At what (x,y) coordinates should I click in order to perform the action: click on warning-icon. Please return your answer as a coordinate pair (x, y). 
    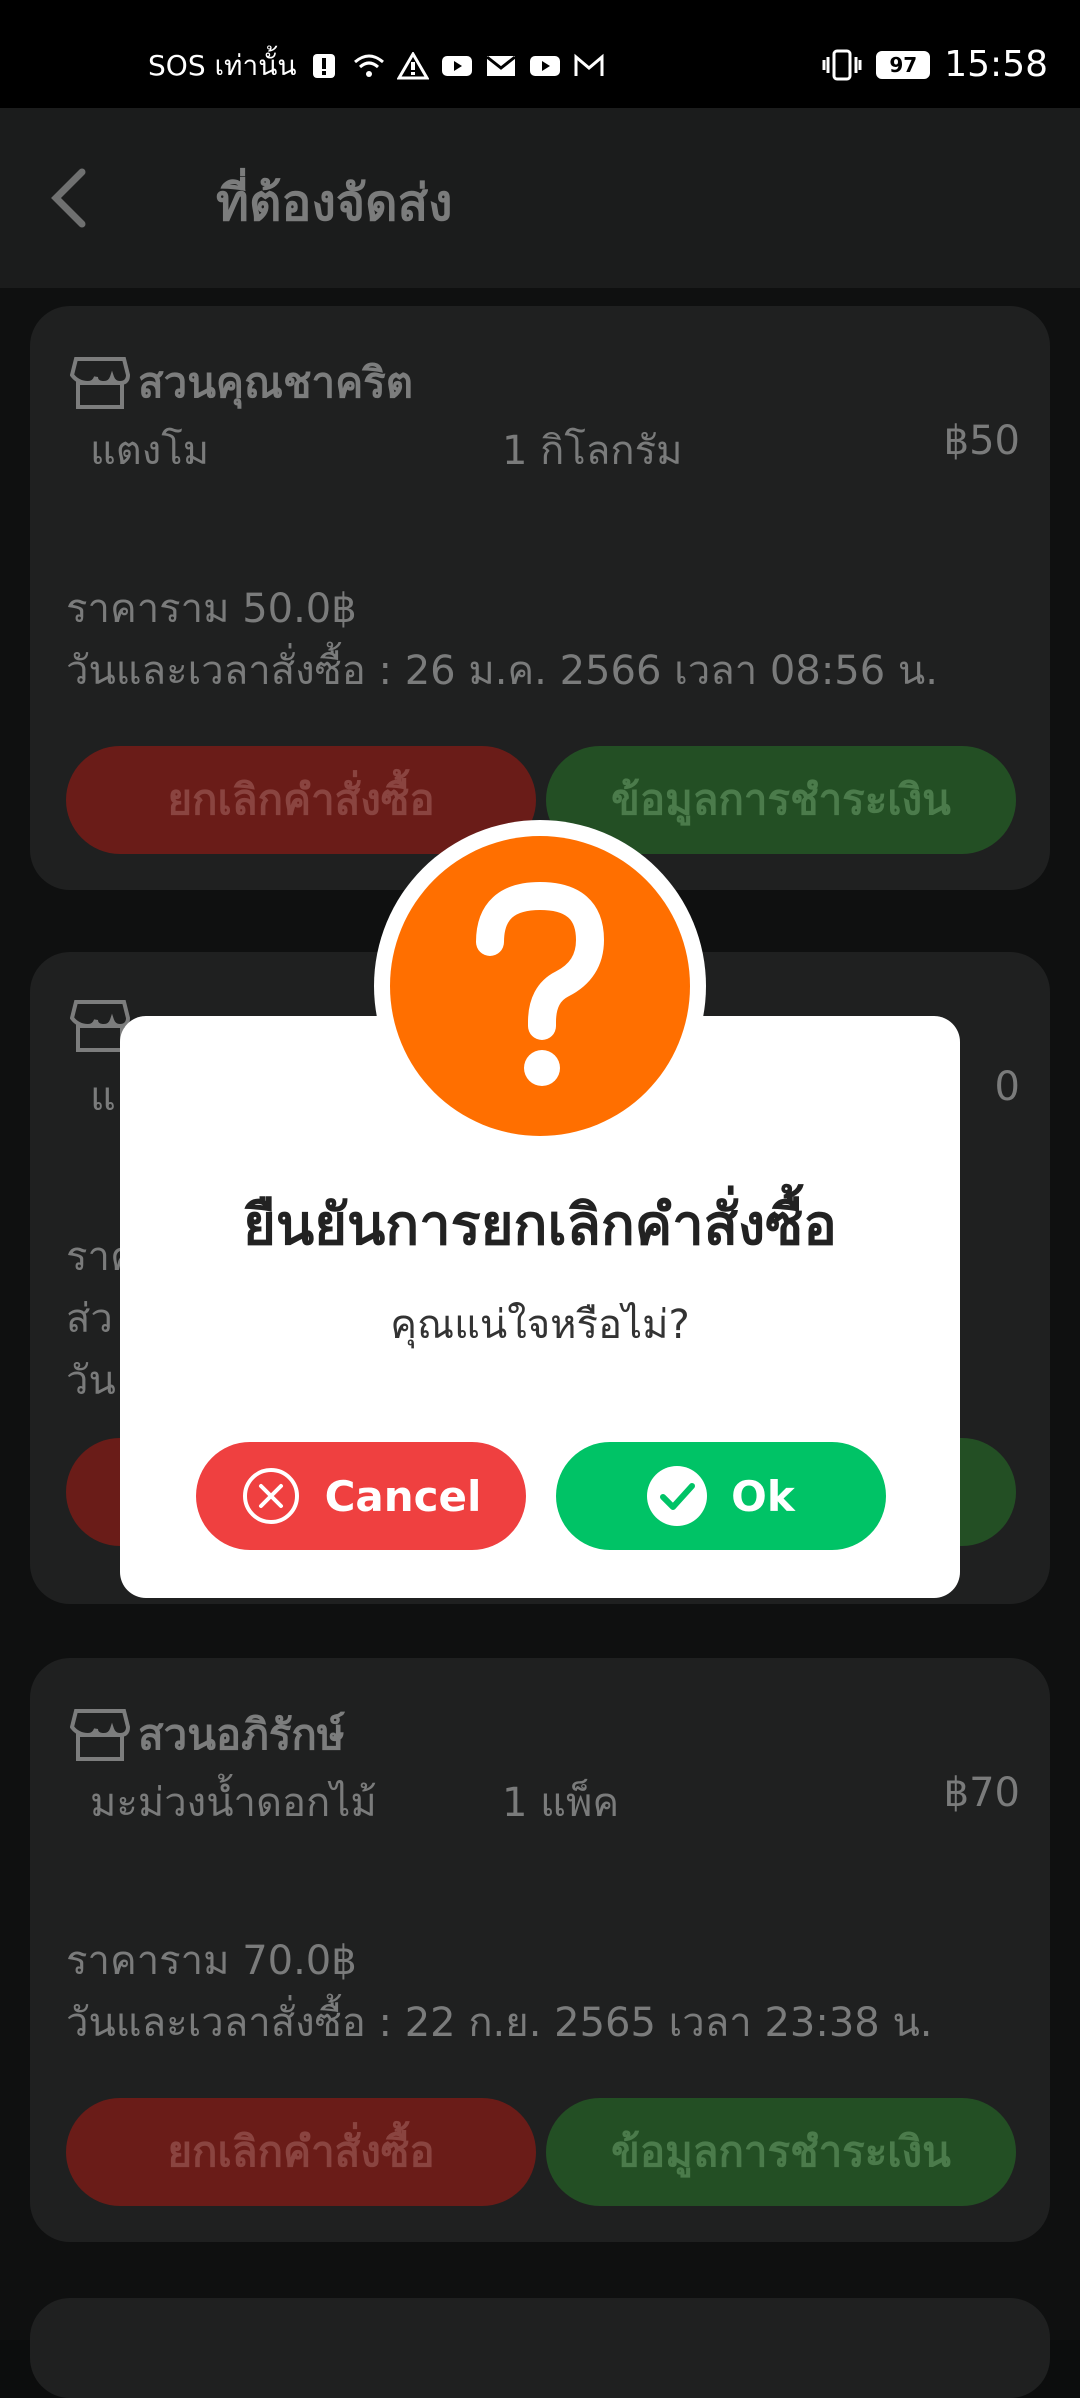
    Looking at the image, I should click on (412, 66).